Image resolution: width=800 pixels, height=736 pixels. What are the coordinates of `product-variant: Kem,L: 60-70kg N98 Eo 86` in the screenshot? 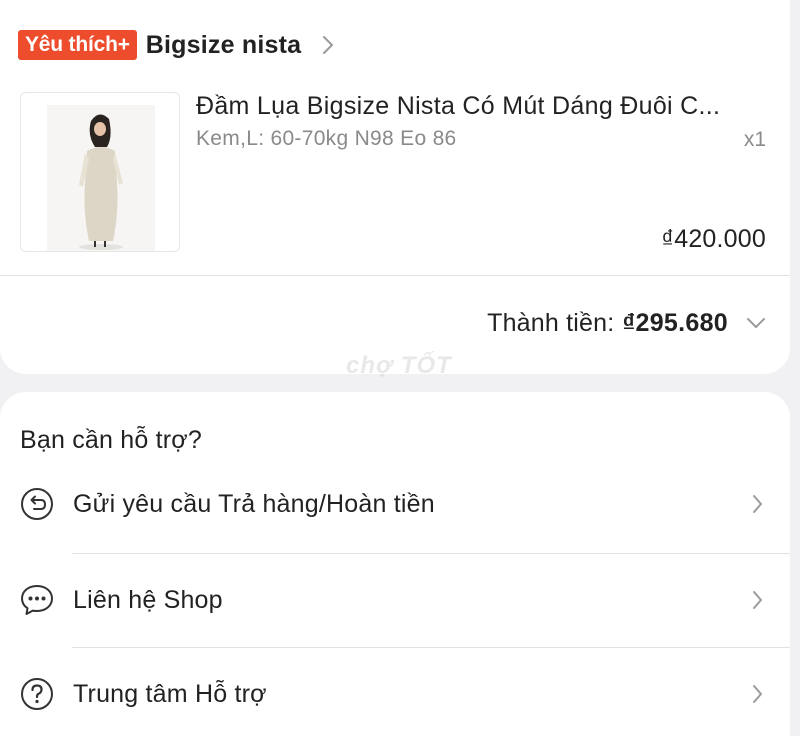 It's located at (326, 138).